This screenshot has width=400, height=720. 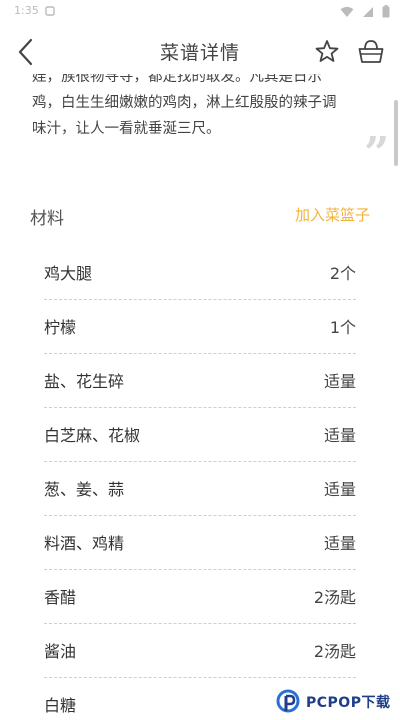 I want to click on wifi-icon, so click(x=347, y=11).